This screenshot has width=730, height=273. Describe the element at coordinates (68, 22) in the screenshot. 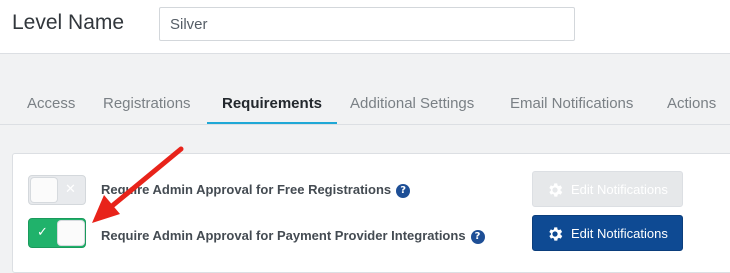

I see `level-name-label: Level Name` at that location.